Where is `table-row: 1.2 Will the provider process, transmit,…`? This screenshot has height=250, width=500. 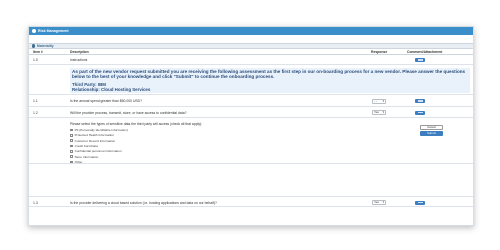
table-row: 1.2 Will the provider process, transmit,… is located at coordinates (251, 112).